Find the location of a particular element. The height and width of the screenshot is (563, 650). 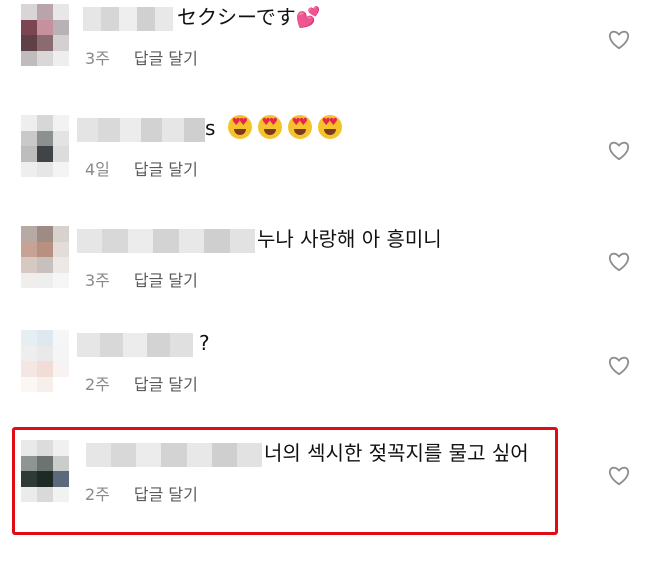

comment-text: s is located at coordinates (273, 128).